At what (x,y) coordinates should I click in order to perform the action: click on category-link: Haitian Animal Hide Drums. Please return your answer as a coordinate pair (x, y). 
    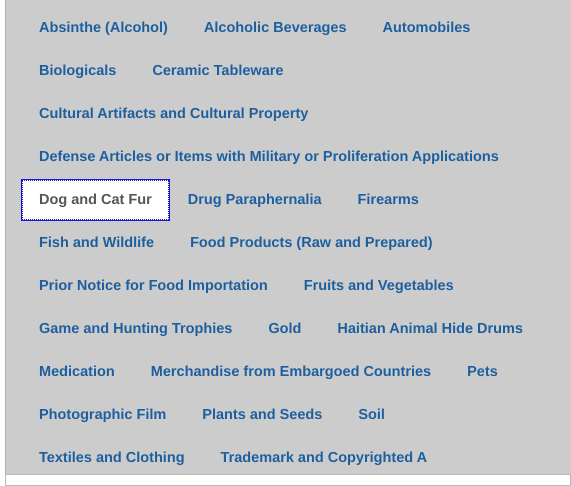
    Looking at the image, I should click on (430, 328).